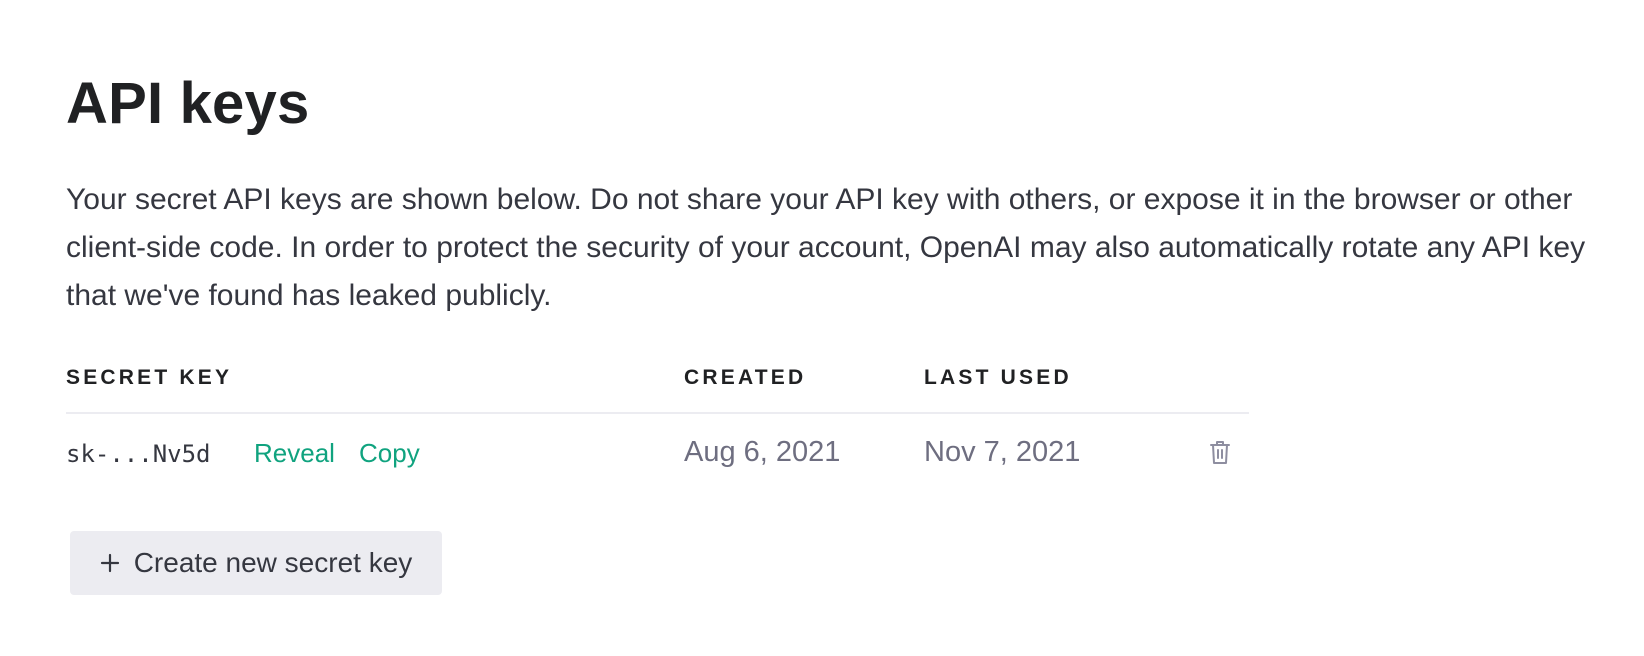 This screenshot has height=656, width=1644. What do you see at coordinates (149, 377) in the screenshot?
I see `column-header-secret-key: SECRET KEY` at bounding box center [149, 377].